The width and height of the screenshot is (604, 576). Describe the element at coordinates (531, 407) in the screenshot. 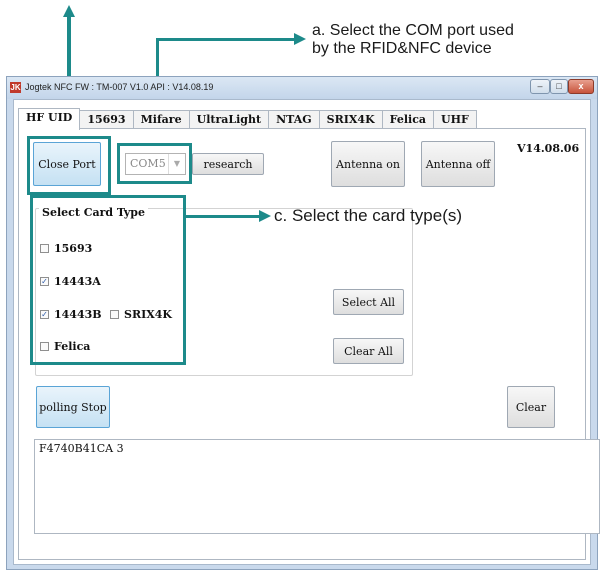

I see `clear-output-button: Clear` at that location.